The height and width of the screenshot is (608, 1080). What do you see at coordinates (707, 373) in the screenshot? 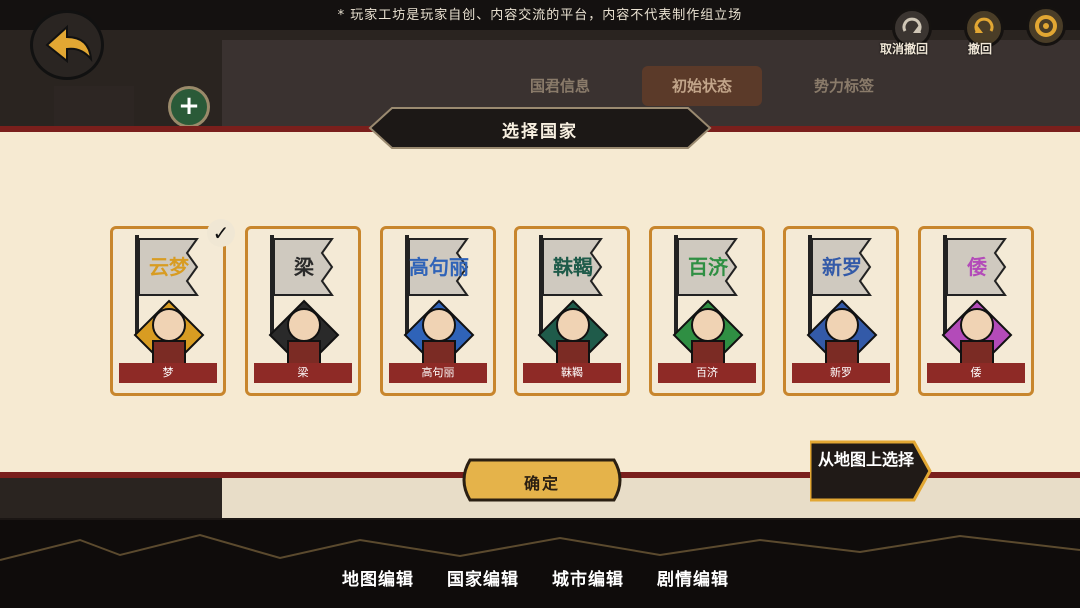
I see `country-name: 百济` at bounding box center [707, 373].